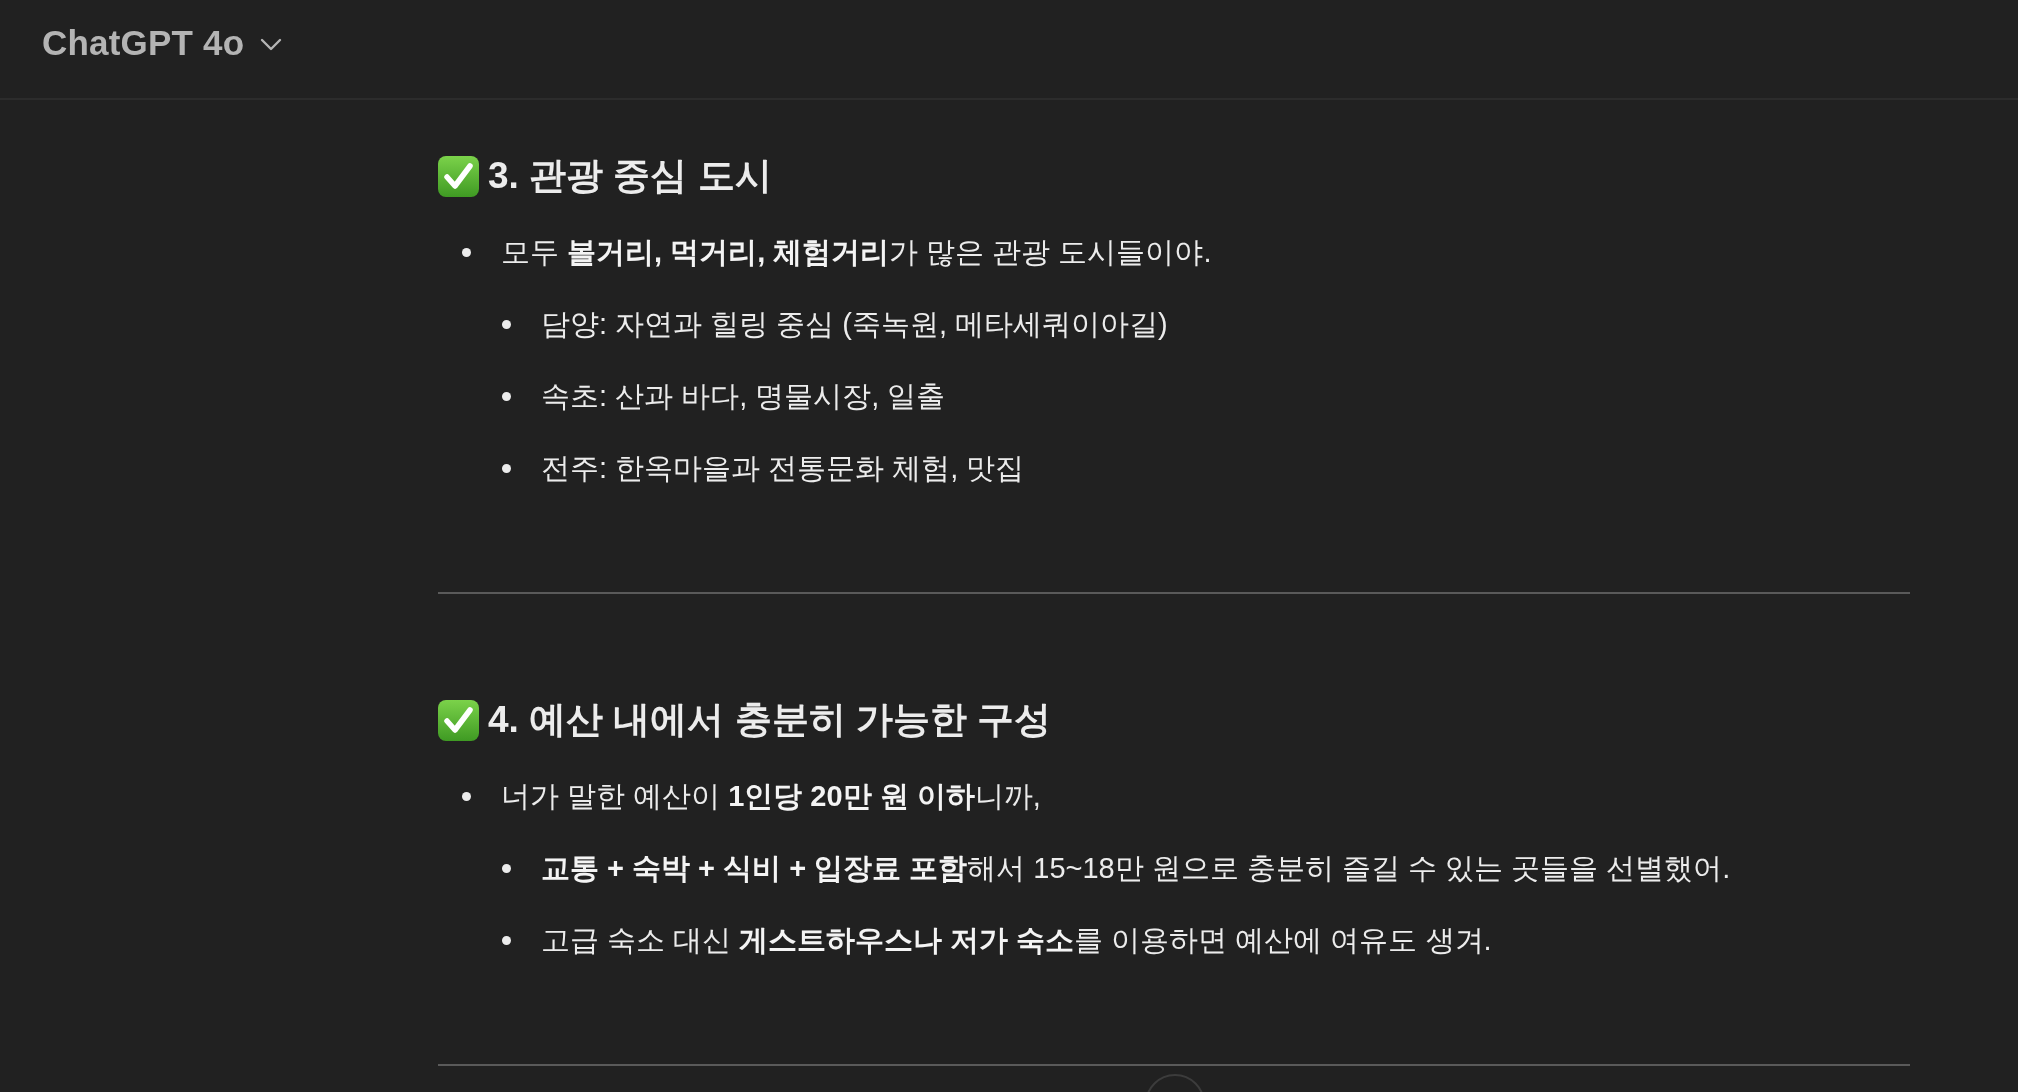 The width and height of the screenshot is (2018, 1092). What do you see at coordinates (1016, 940) in the screenshot?
I see `list-item-text: 고급 숙소 대신 게스트하우스나 저가 숙소를 이용하면 예산에 여유도 생겨.` at bounding box center [1016, 940].